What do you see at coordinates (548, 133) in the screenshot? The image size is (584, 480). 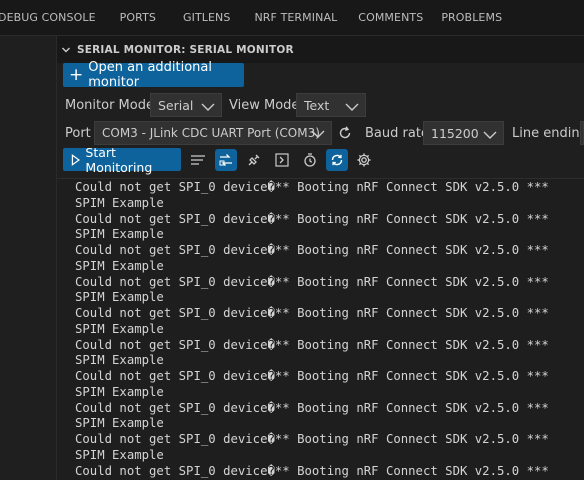 I see `line-ending-label: Line ending` at bounding box center [548, 133].